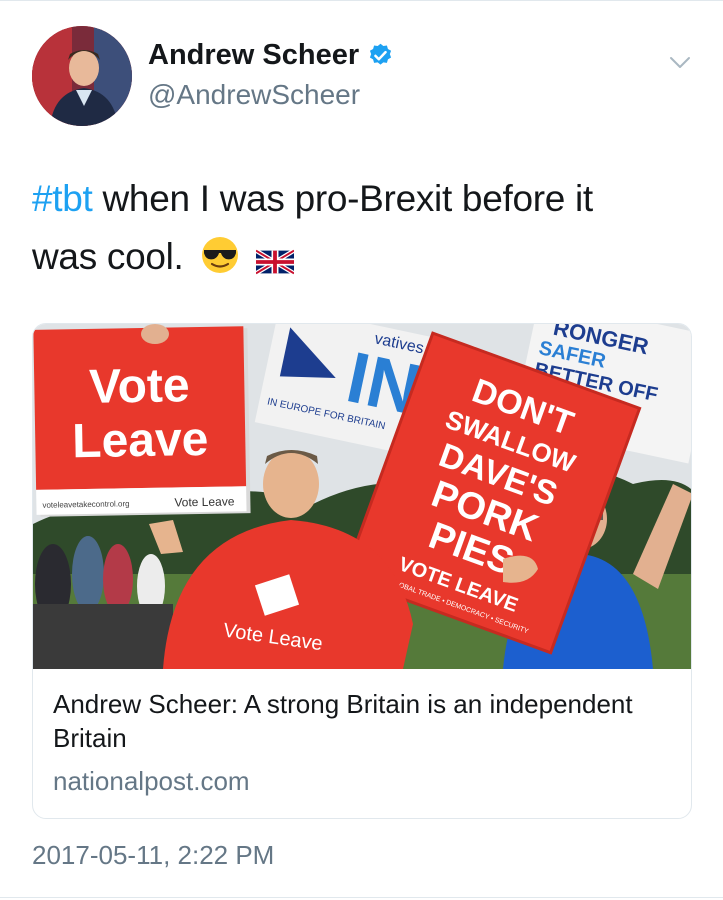 The width and height of the screenshot is (723, 900). Describe the element at coordinates (219, 255) in the screenshot. I see `sunglasses-emoji-icon` at that location.